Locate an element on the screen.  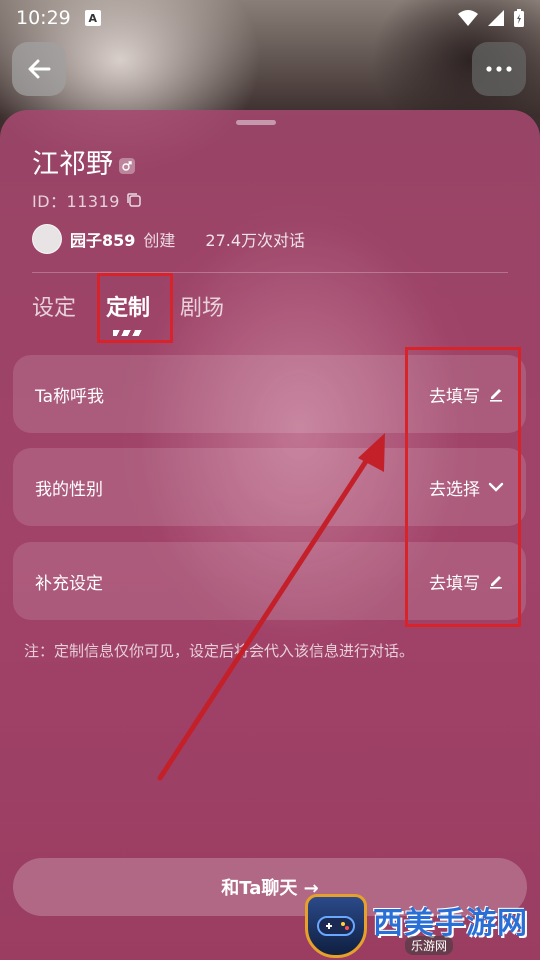
character-id: ID：11319 is located at coordinates (87, 200).